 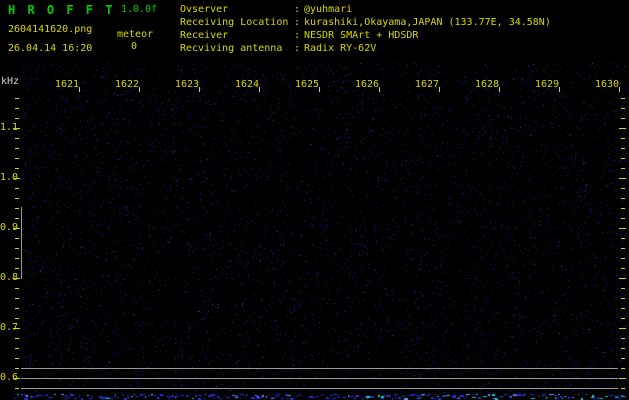 I want to click on info-row-value: NESDR SMArt + HDSDR, so click(x=361, y=35).